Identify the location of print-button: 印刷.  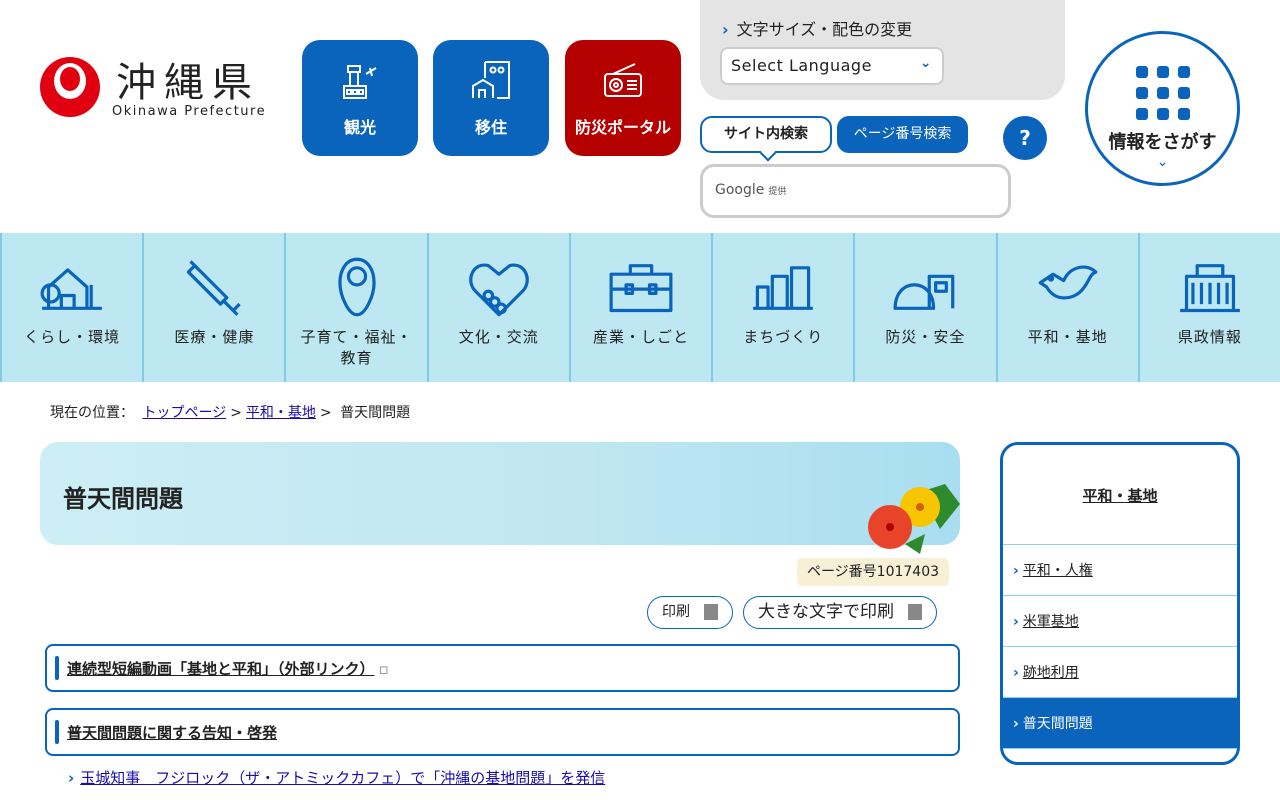
(690, 612).